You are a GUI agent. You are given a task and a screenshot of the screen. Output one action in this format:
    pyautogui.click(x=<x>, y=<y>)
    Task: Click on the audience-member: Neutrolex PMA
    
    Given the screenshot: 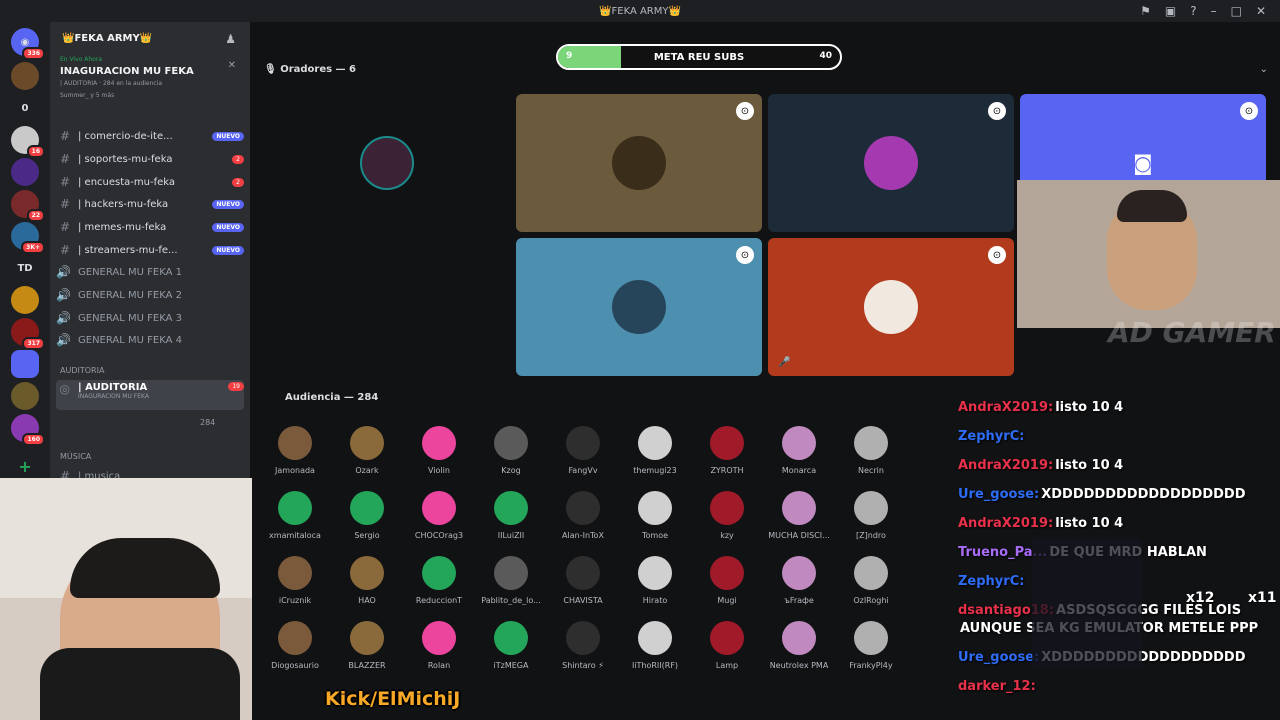 What is the action you would take?
    pyautogui.click(x=799, y=653)
    